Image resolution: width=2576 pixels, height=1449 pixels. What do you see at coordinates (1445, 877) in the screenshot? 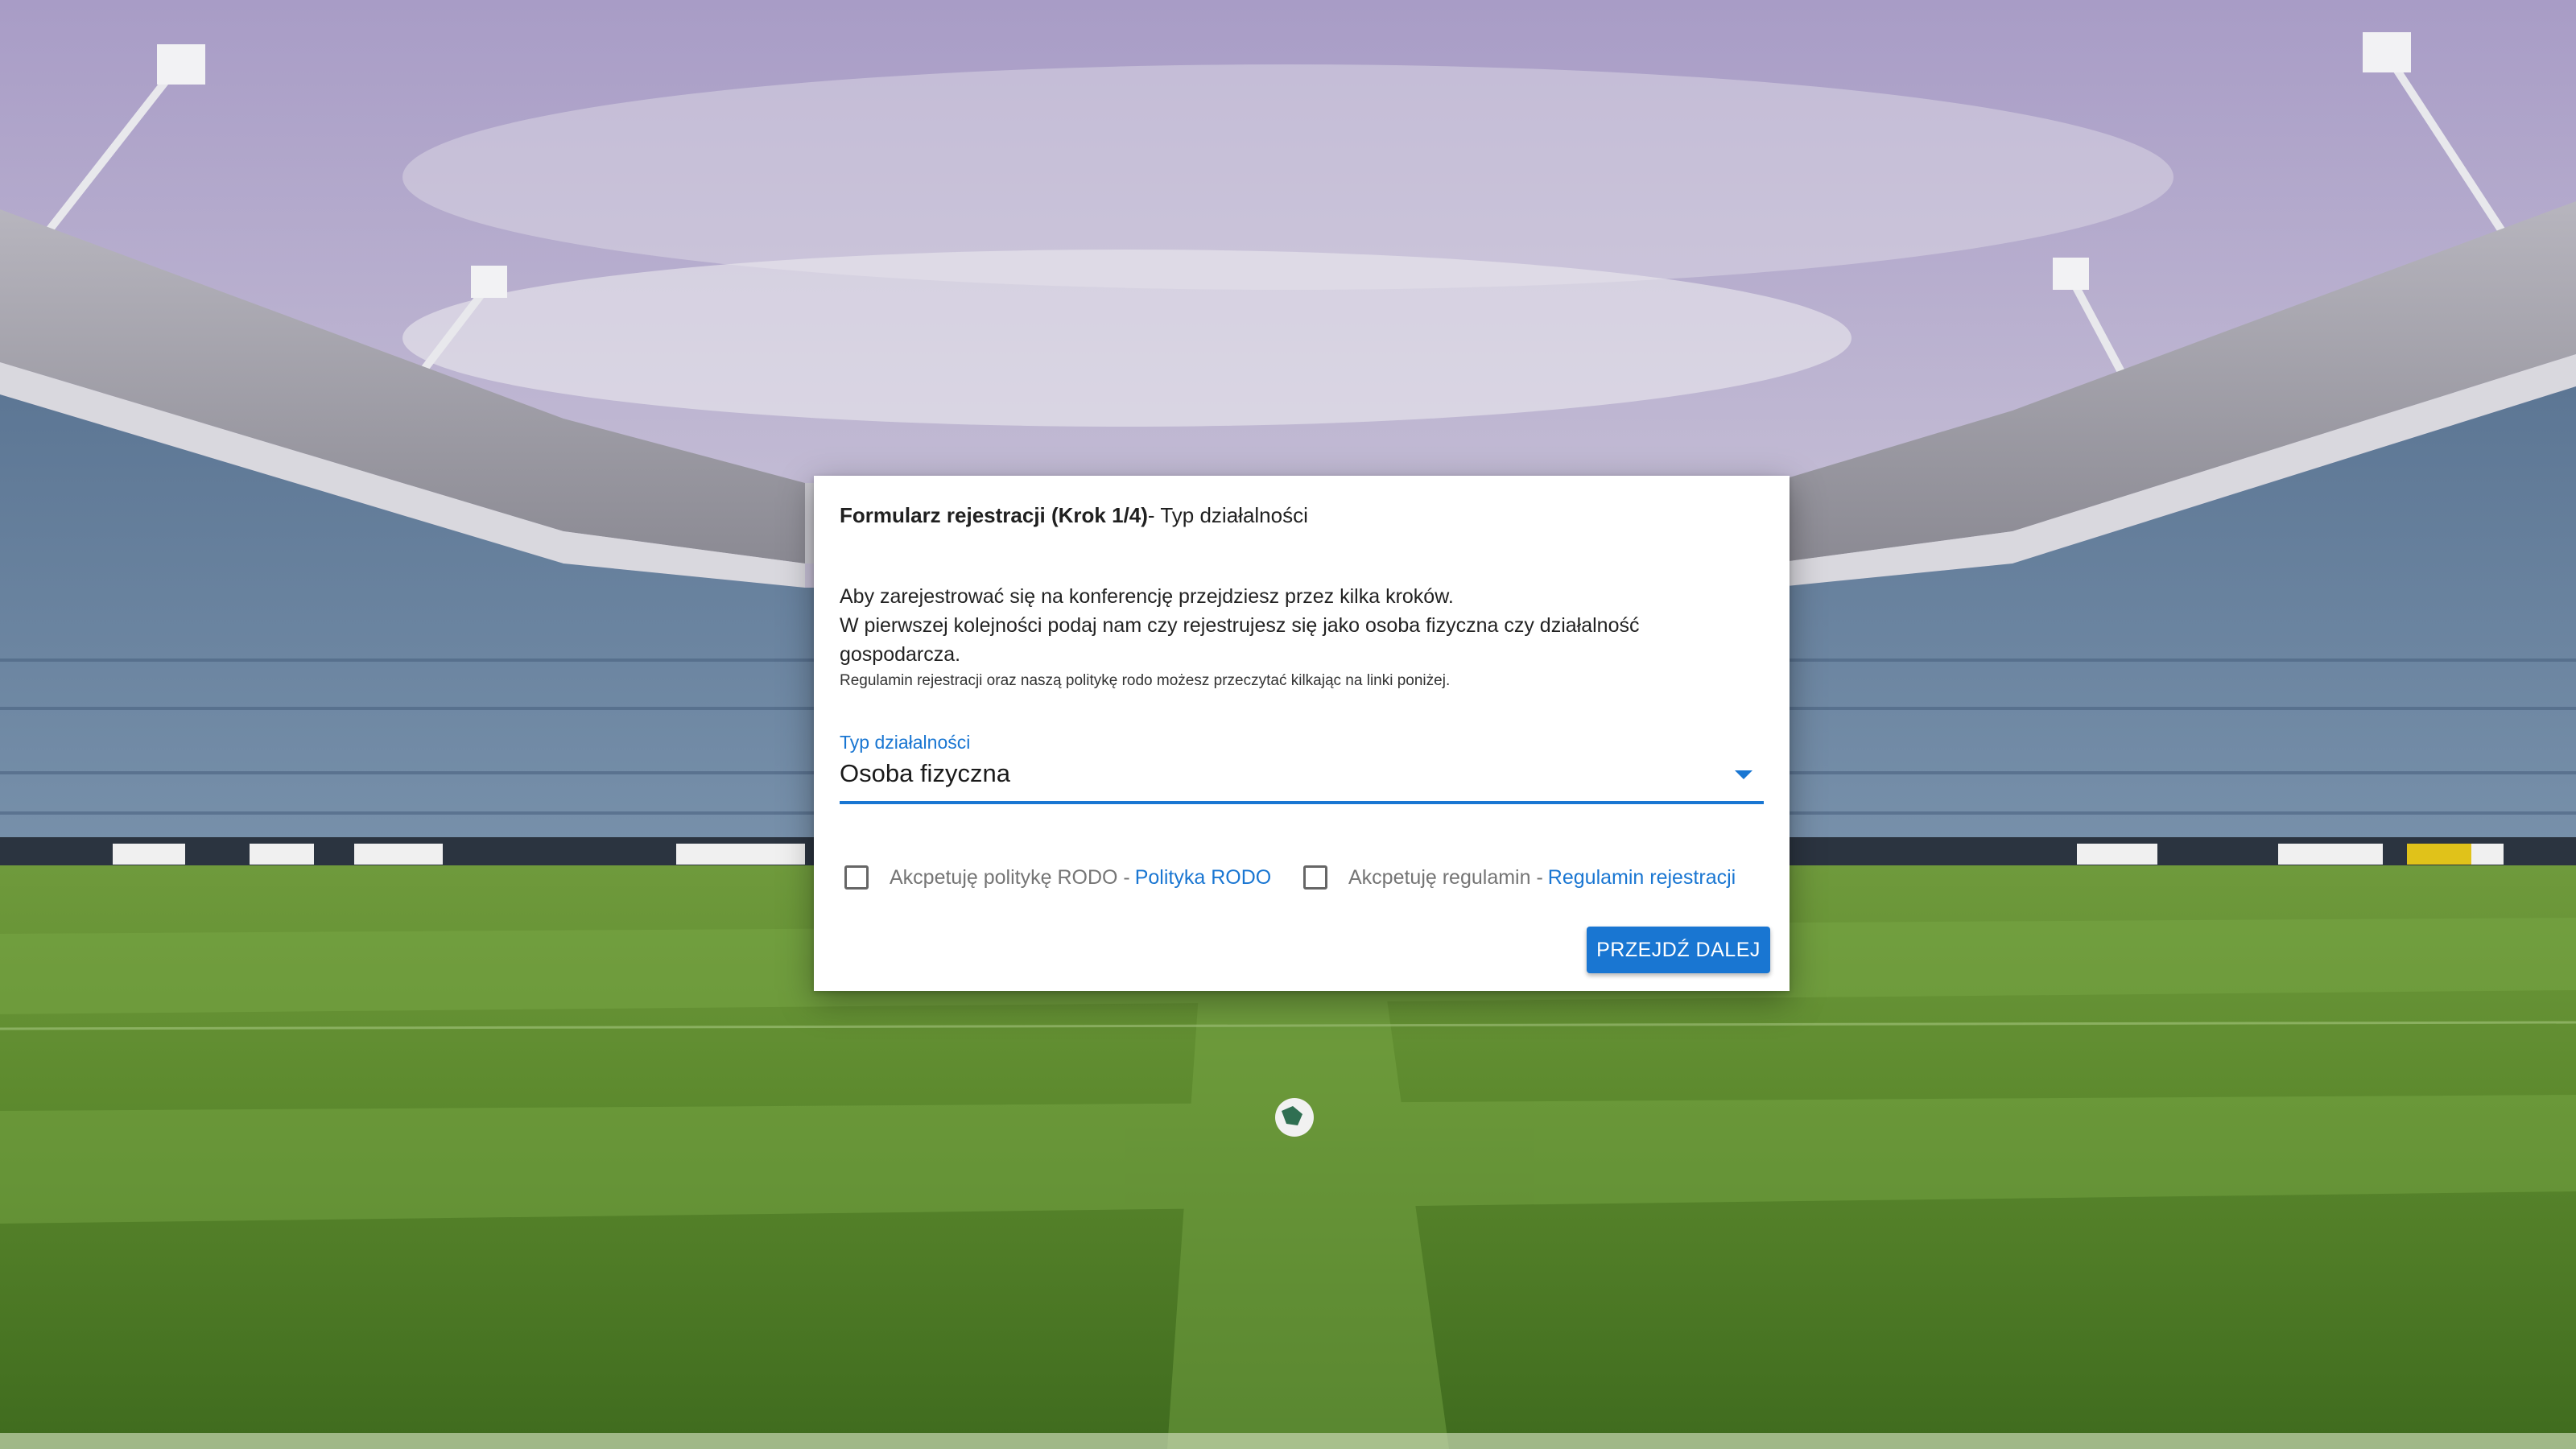
I see `terms-checkbox-label: Akcpetuję regulamin -` at bounding box center [1445, 877].